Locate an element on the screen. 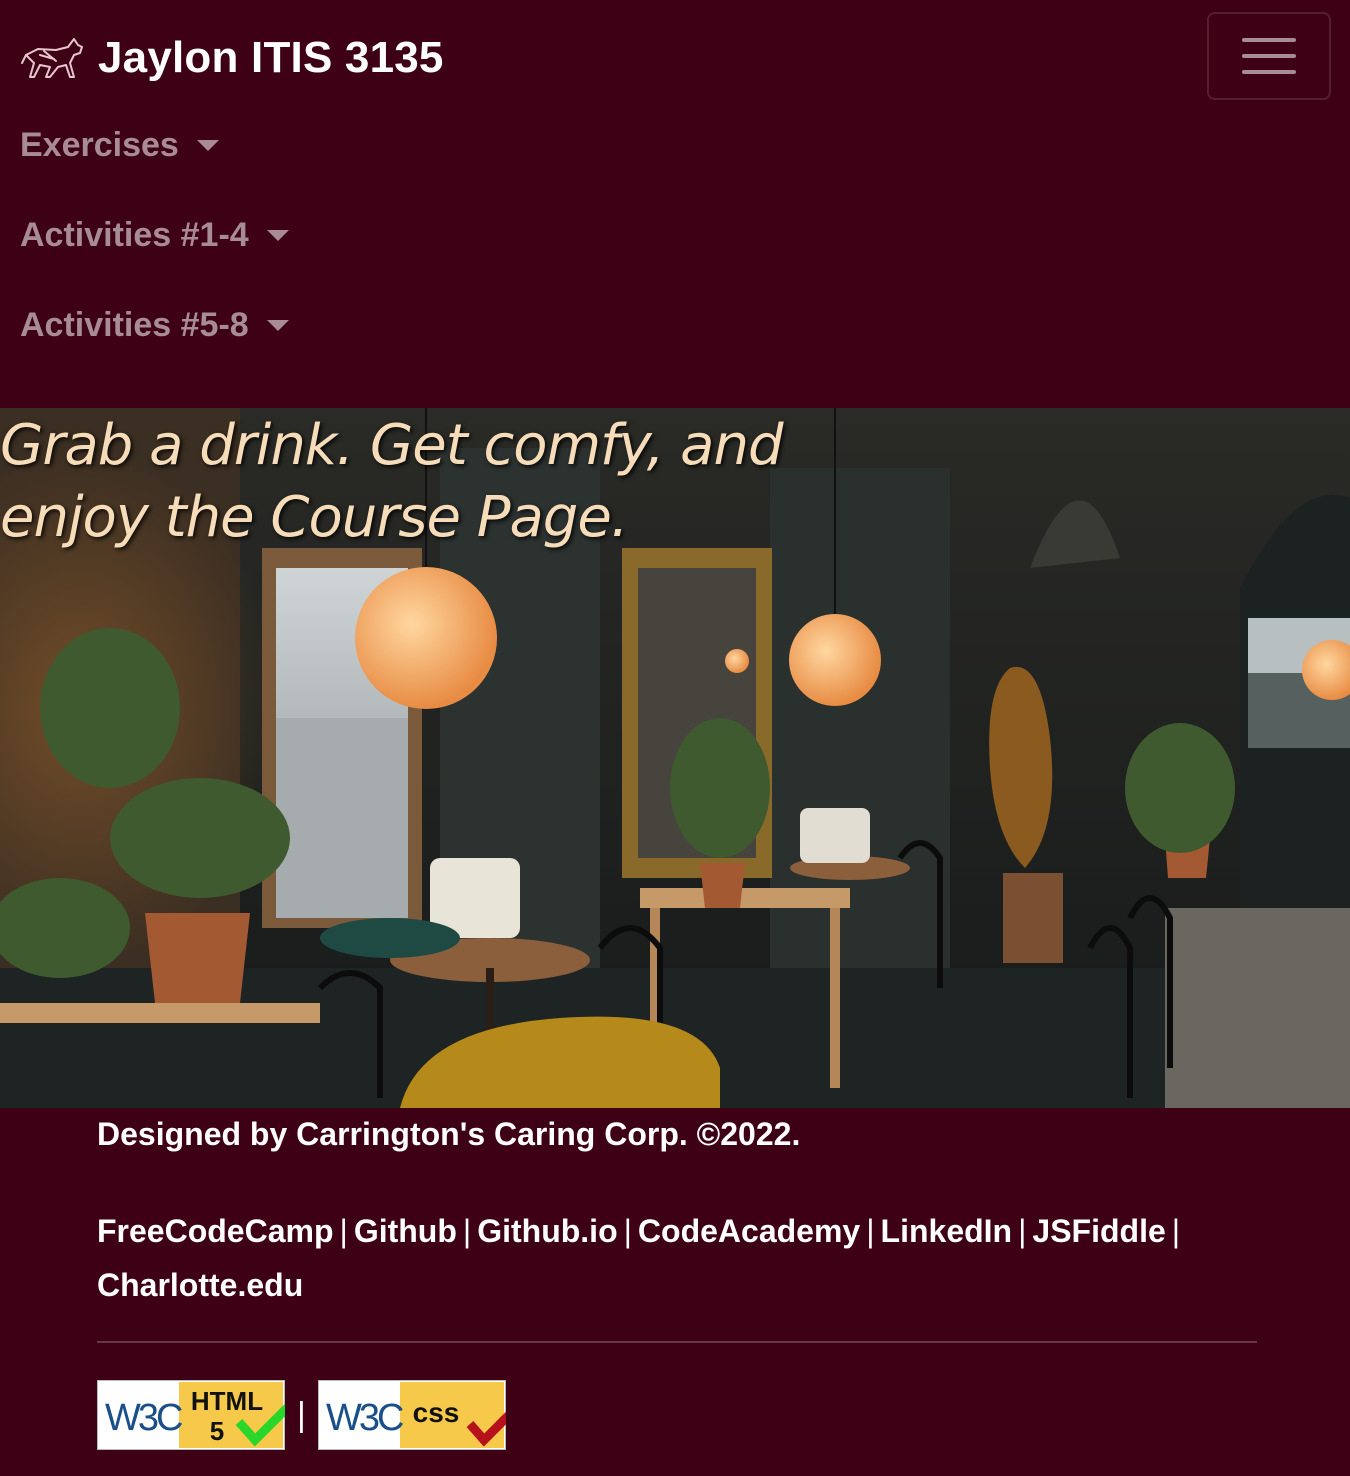 The height and width of the screenshot is (1476, 1350). nav-dropdown-activities-5-8: Activities #5-8 is located at coordinates (154, 325).